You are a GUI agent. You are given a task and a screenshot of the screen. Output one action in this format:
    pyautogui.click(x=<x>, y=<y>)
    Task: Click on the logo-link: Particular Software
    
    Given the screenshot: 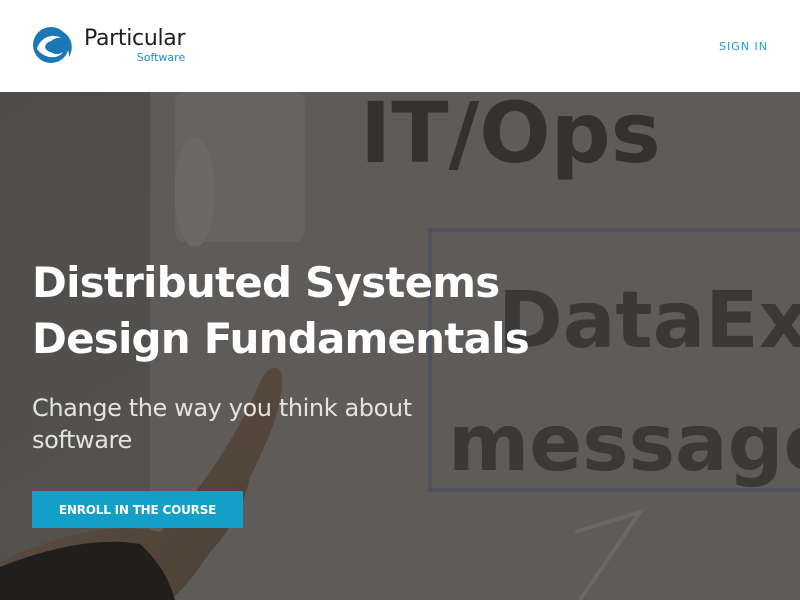 What is the action you would take?
    pyautogui.click(x=108, y=45)
    